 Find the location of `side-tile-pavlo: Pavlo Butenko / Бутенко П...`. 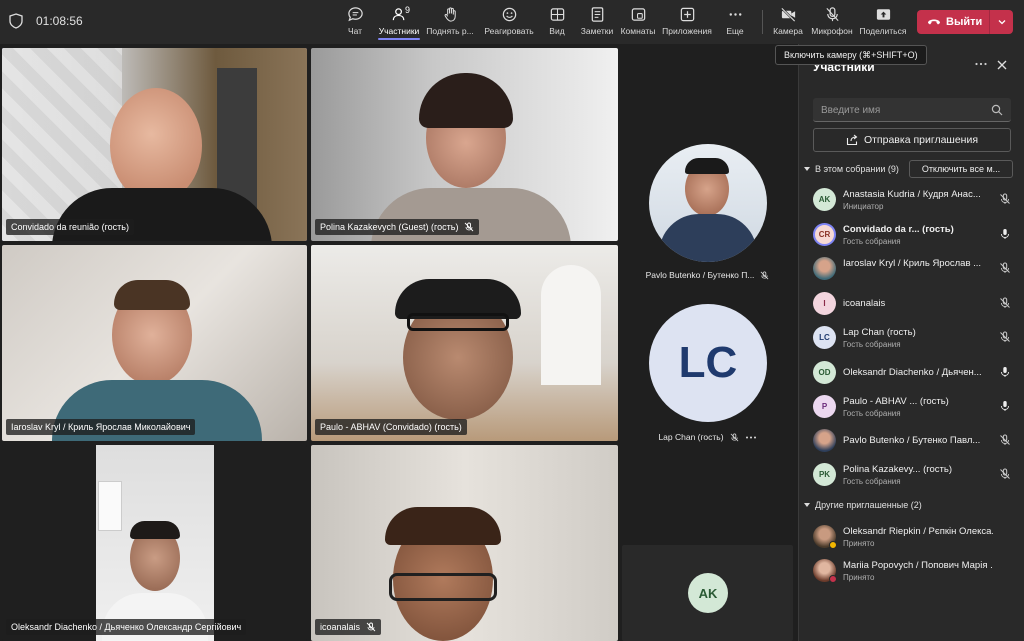

side-tile-pavlo: Pavlo Butenko / Бутенко П... is located at coordinates (707, 200).